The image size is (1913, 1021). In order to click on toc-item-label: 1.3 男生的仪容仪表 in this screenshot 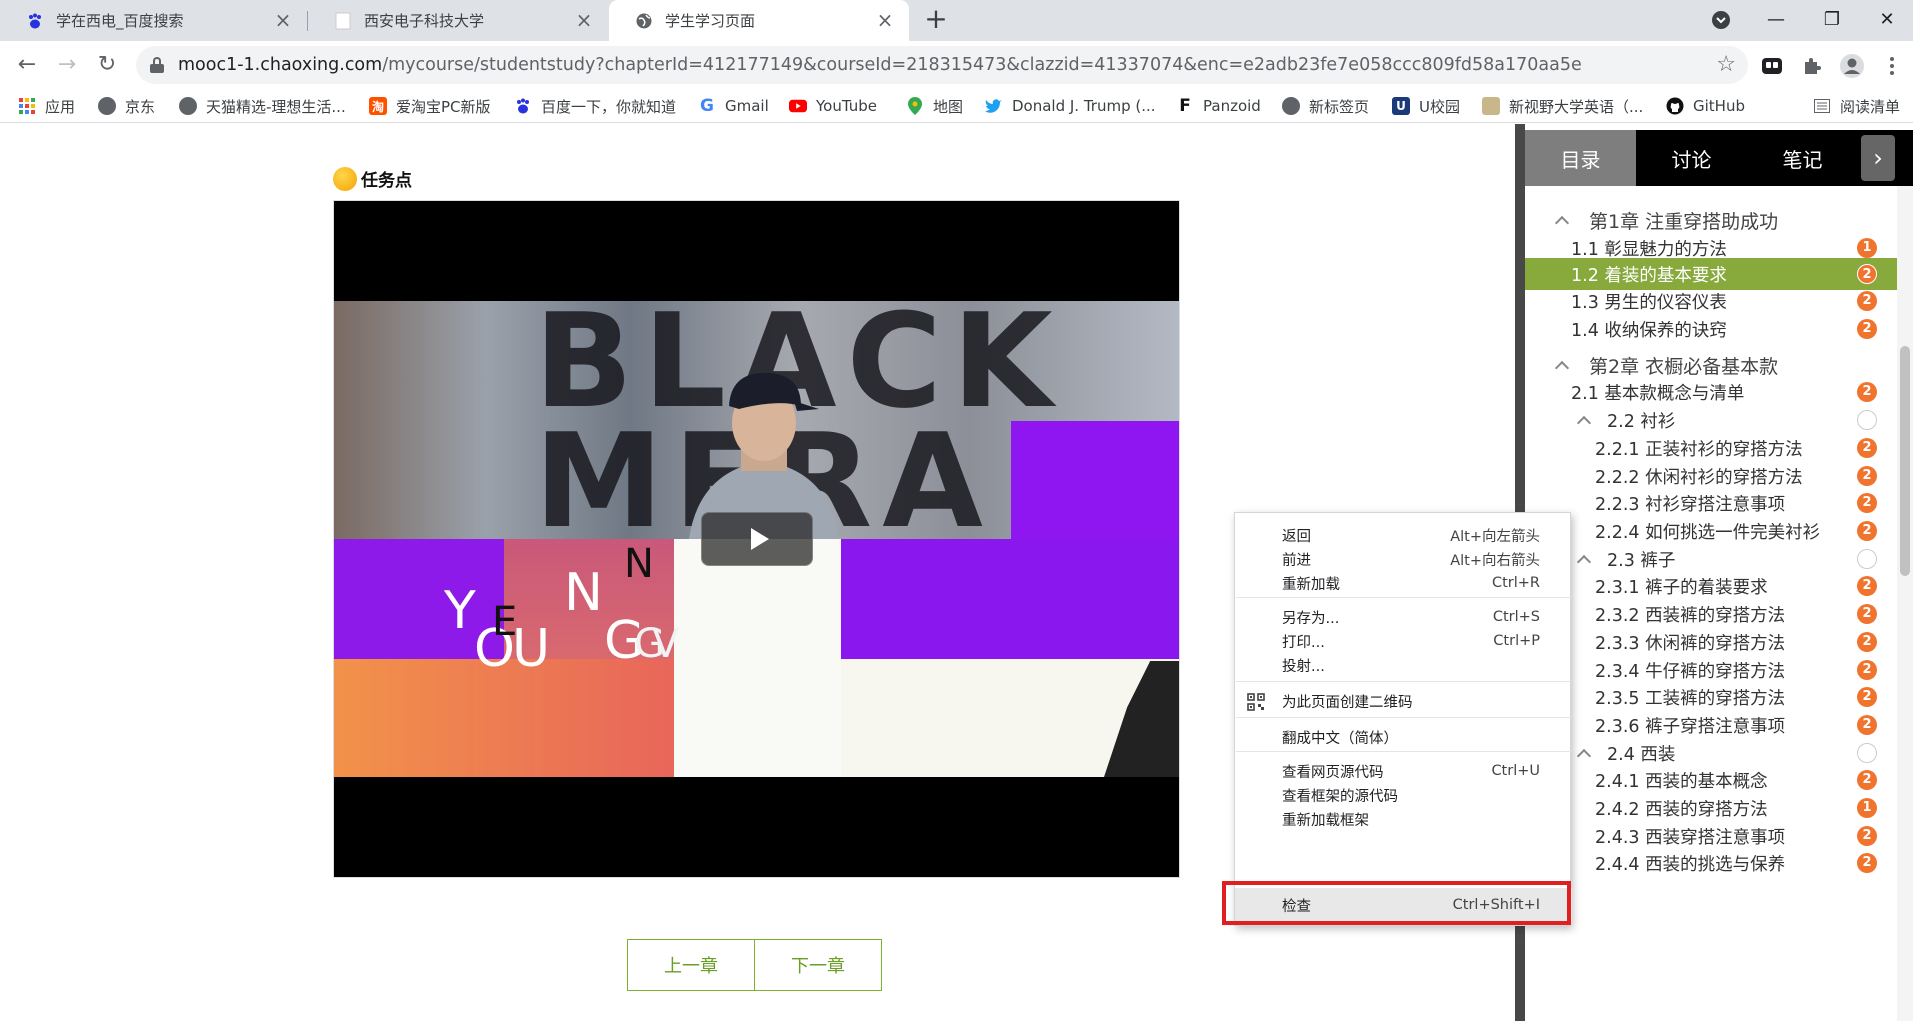, I will do `click(1649, 302)`.